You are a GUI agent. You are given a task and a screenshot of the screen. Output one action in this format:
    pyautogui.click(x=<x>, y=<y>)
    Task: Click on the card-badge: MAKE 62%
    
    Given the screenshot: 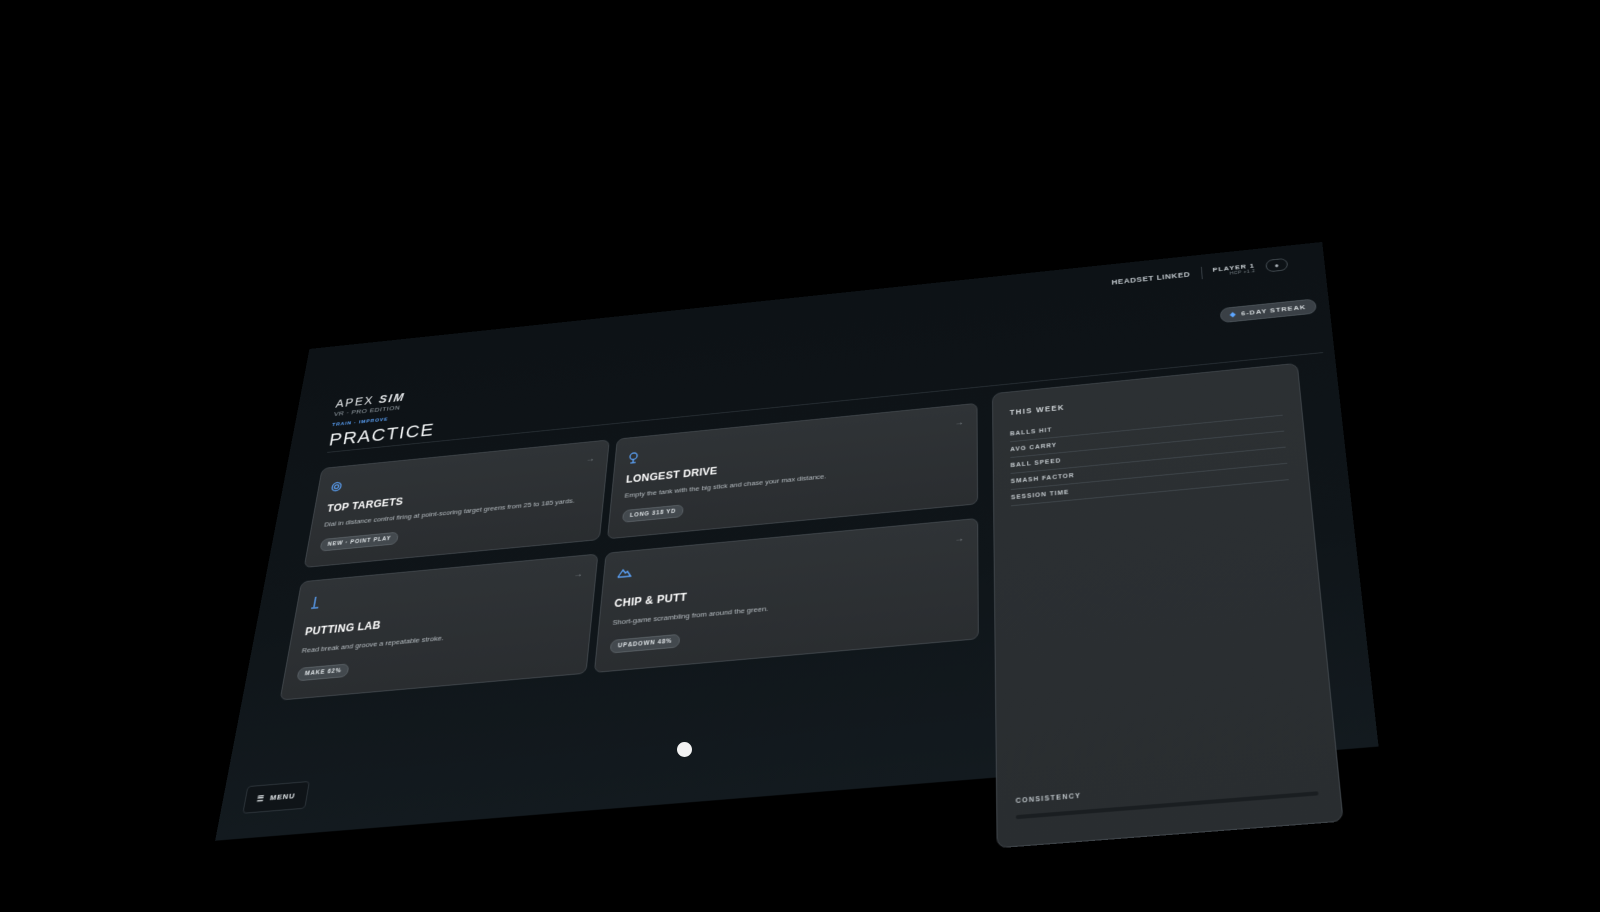 What is the action you would take?
    pyautogui.click(x=322, y=672)
    